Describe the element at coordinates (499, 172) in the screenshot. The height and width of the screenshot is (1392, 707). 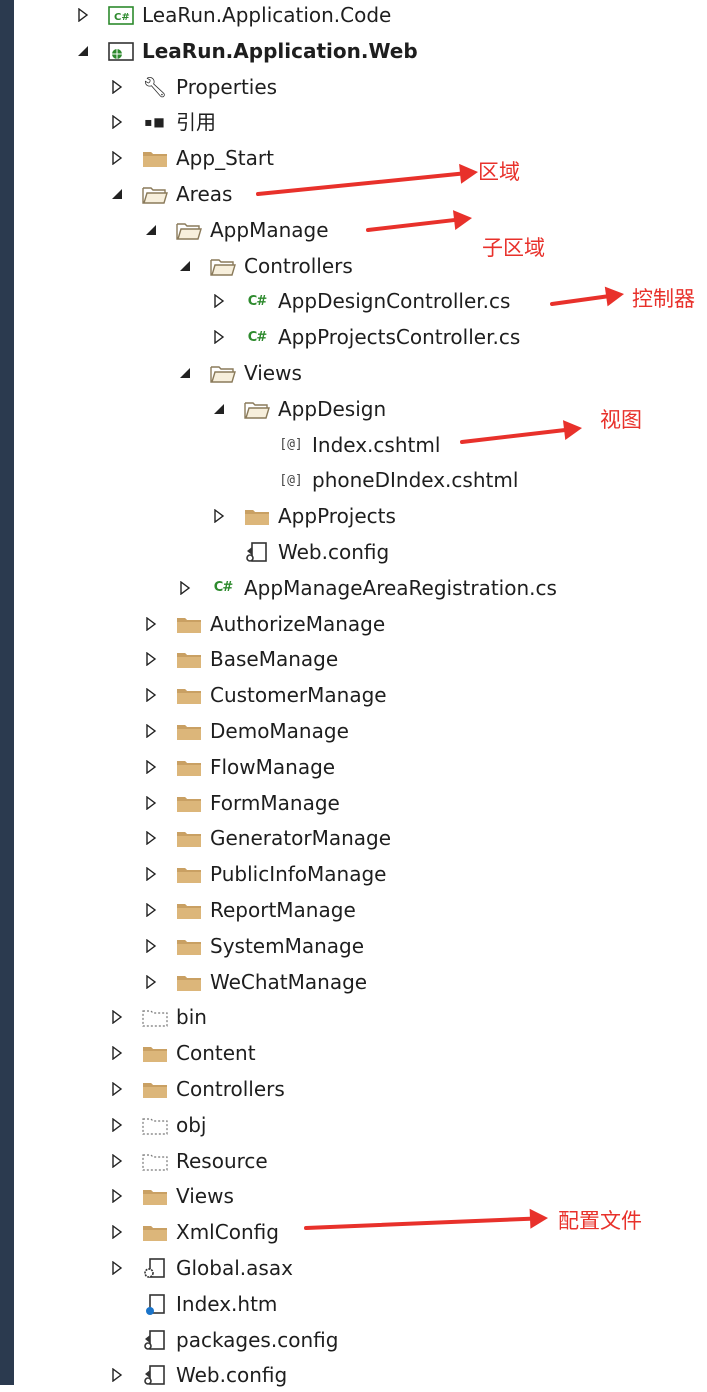
I see `annotation-label: 区域` at that location.